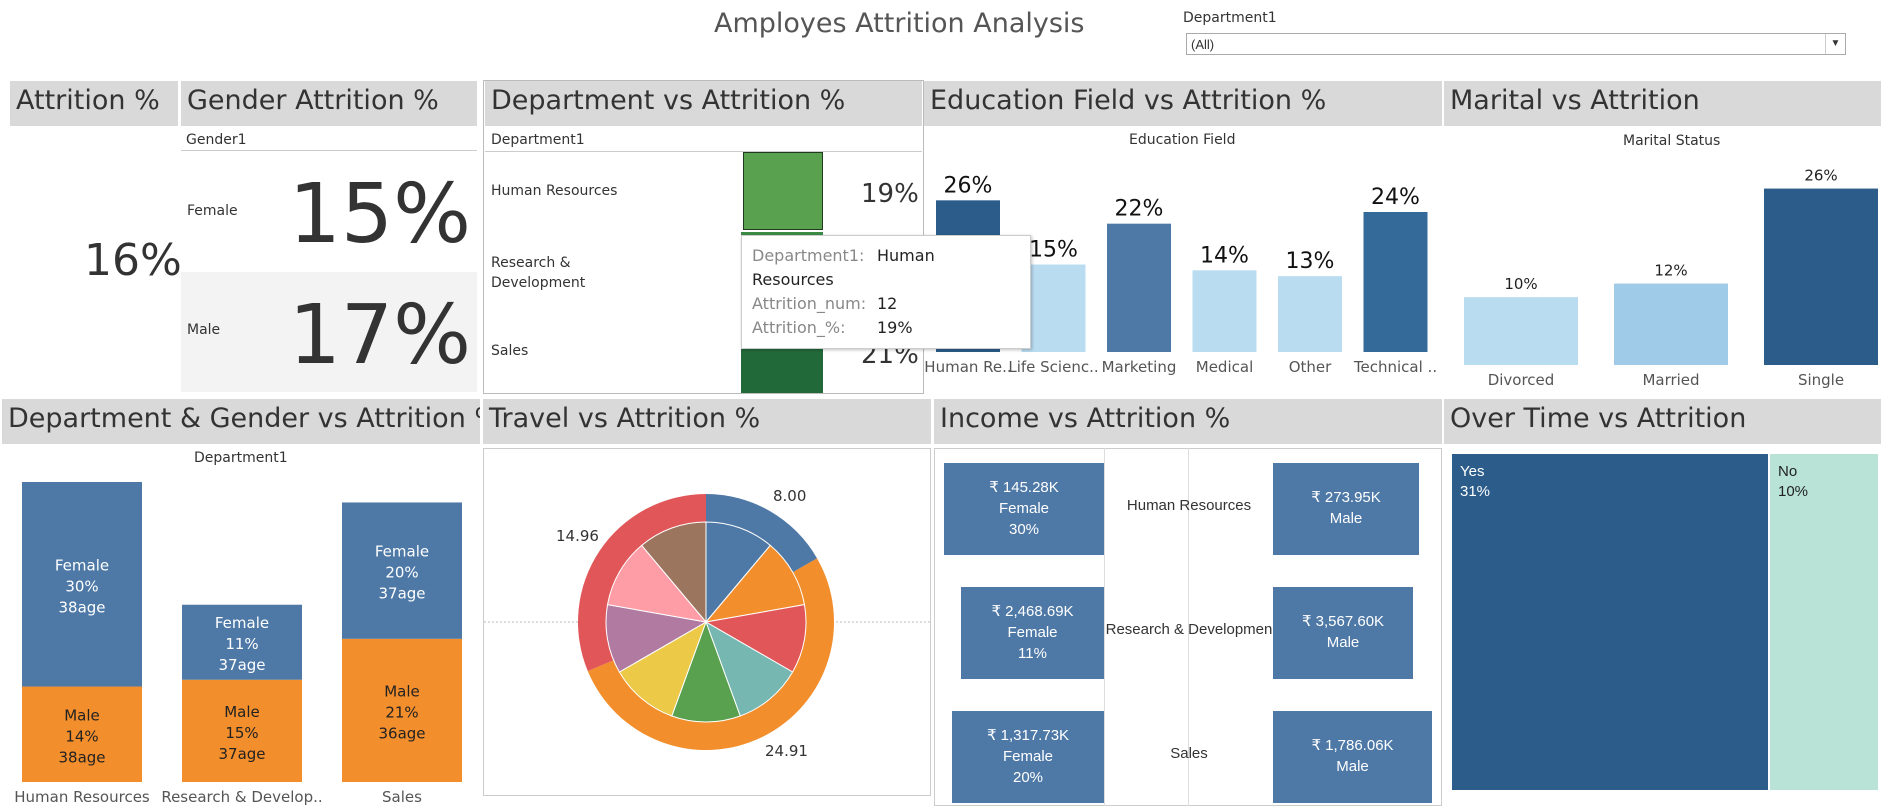 This screenshot has height=810, width=1889. Describe the element at coordinates (809, 303) in the screenshot. I see `tooltip-key: Attrition_num:` at that location.